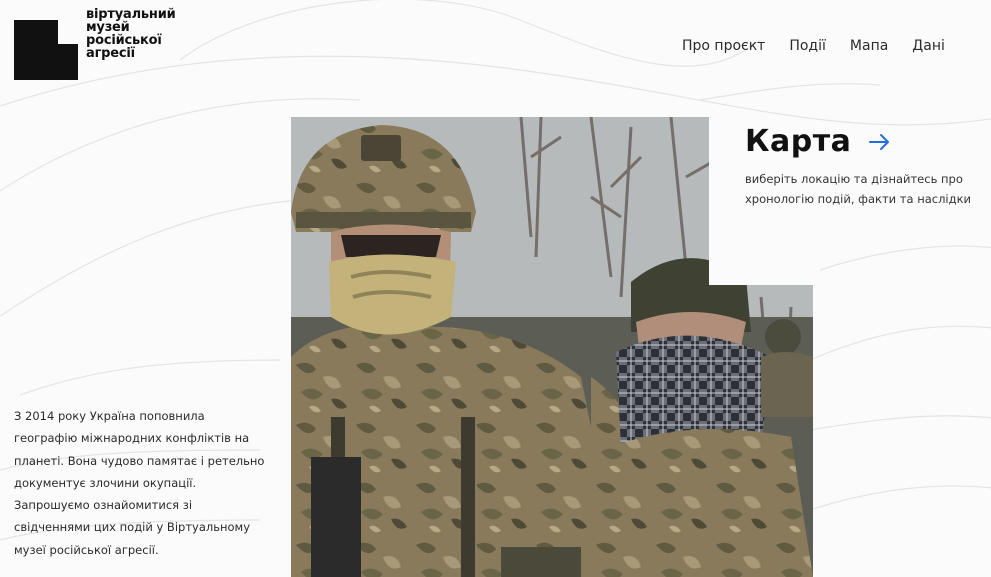 The height and width of the screenshot is (577, 991). Describe the element at coordinates (807, 46) in the screenshot. I see `nav-item-events: Події` at that location.